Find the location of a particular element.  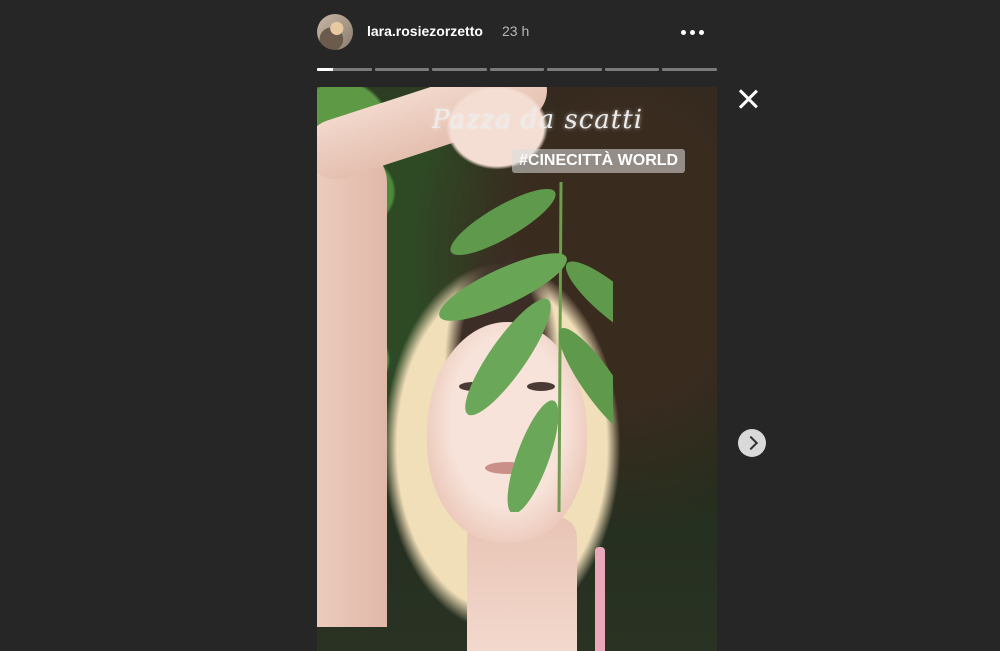

more-options-icon is located at coordinates (695, 31).